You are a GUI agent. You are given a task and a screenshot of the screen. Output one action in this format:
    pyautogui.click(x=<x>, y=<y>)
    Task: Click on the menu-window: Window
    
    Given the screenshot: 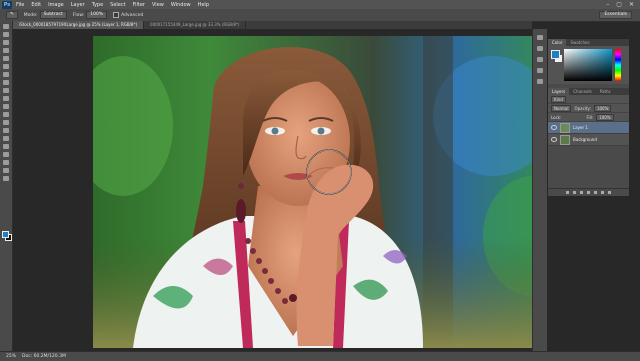 What is the action you would take?
    pyautogui.click(x=181, y=5)
    